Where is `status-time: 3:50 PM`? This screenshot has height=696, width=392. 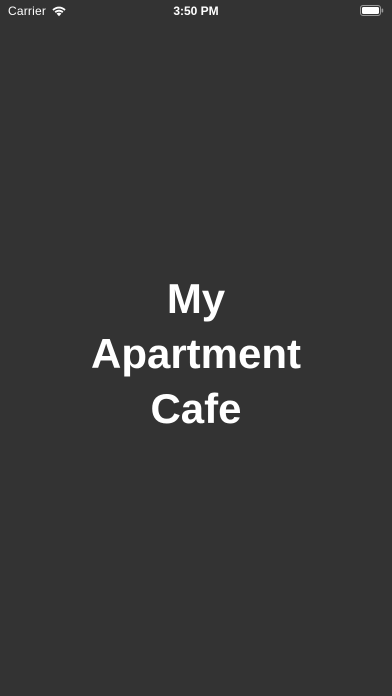
status-time: 3:50 PM is located at coordinates (196, 11).